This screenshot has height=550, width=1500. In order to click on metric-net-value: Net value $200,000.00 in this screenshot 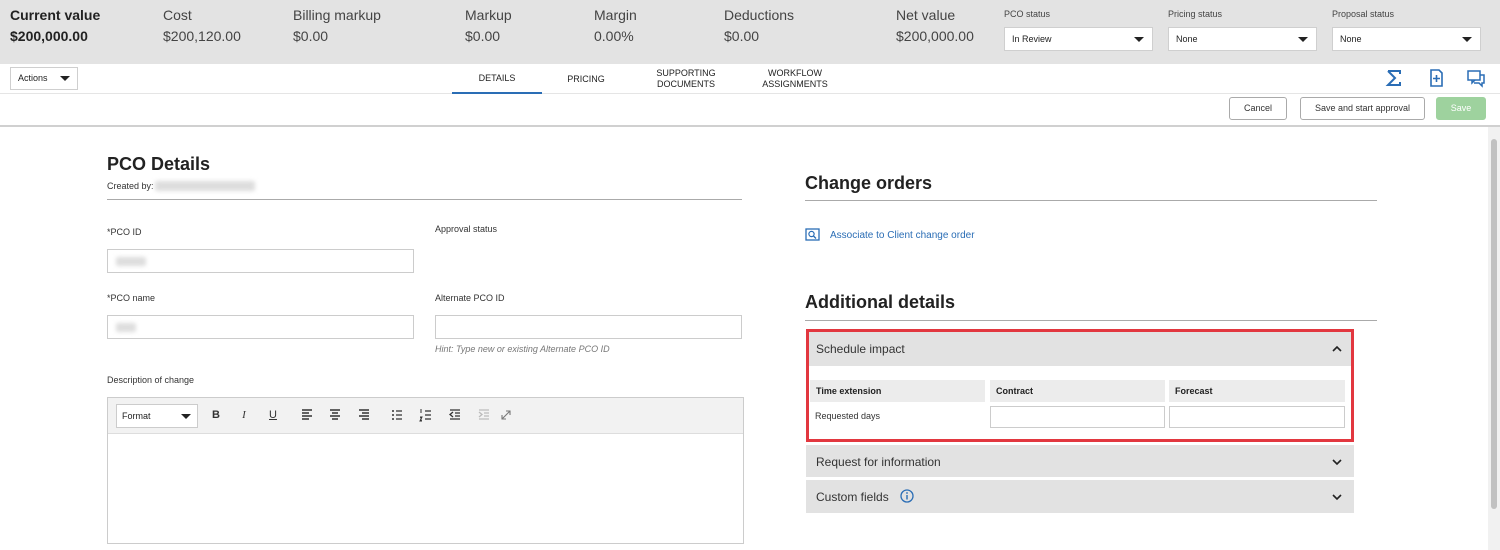, I will do `click(935, 25)`.